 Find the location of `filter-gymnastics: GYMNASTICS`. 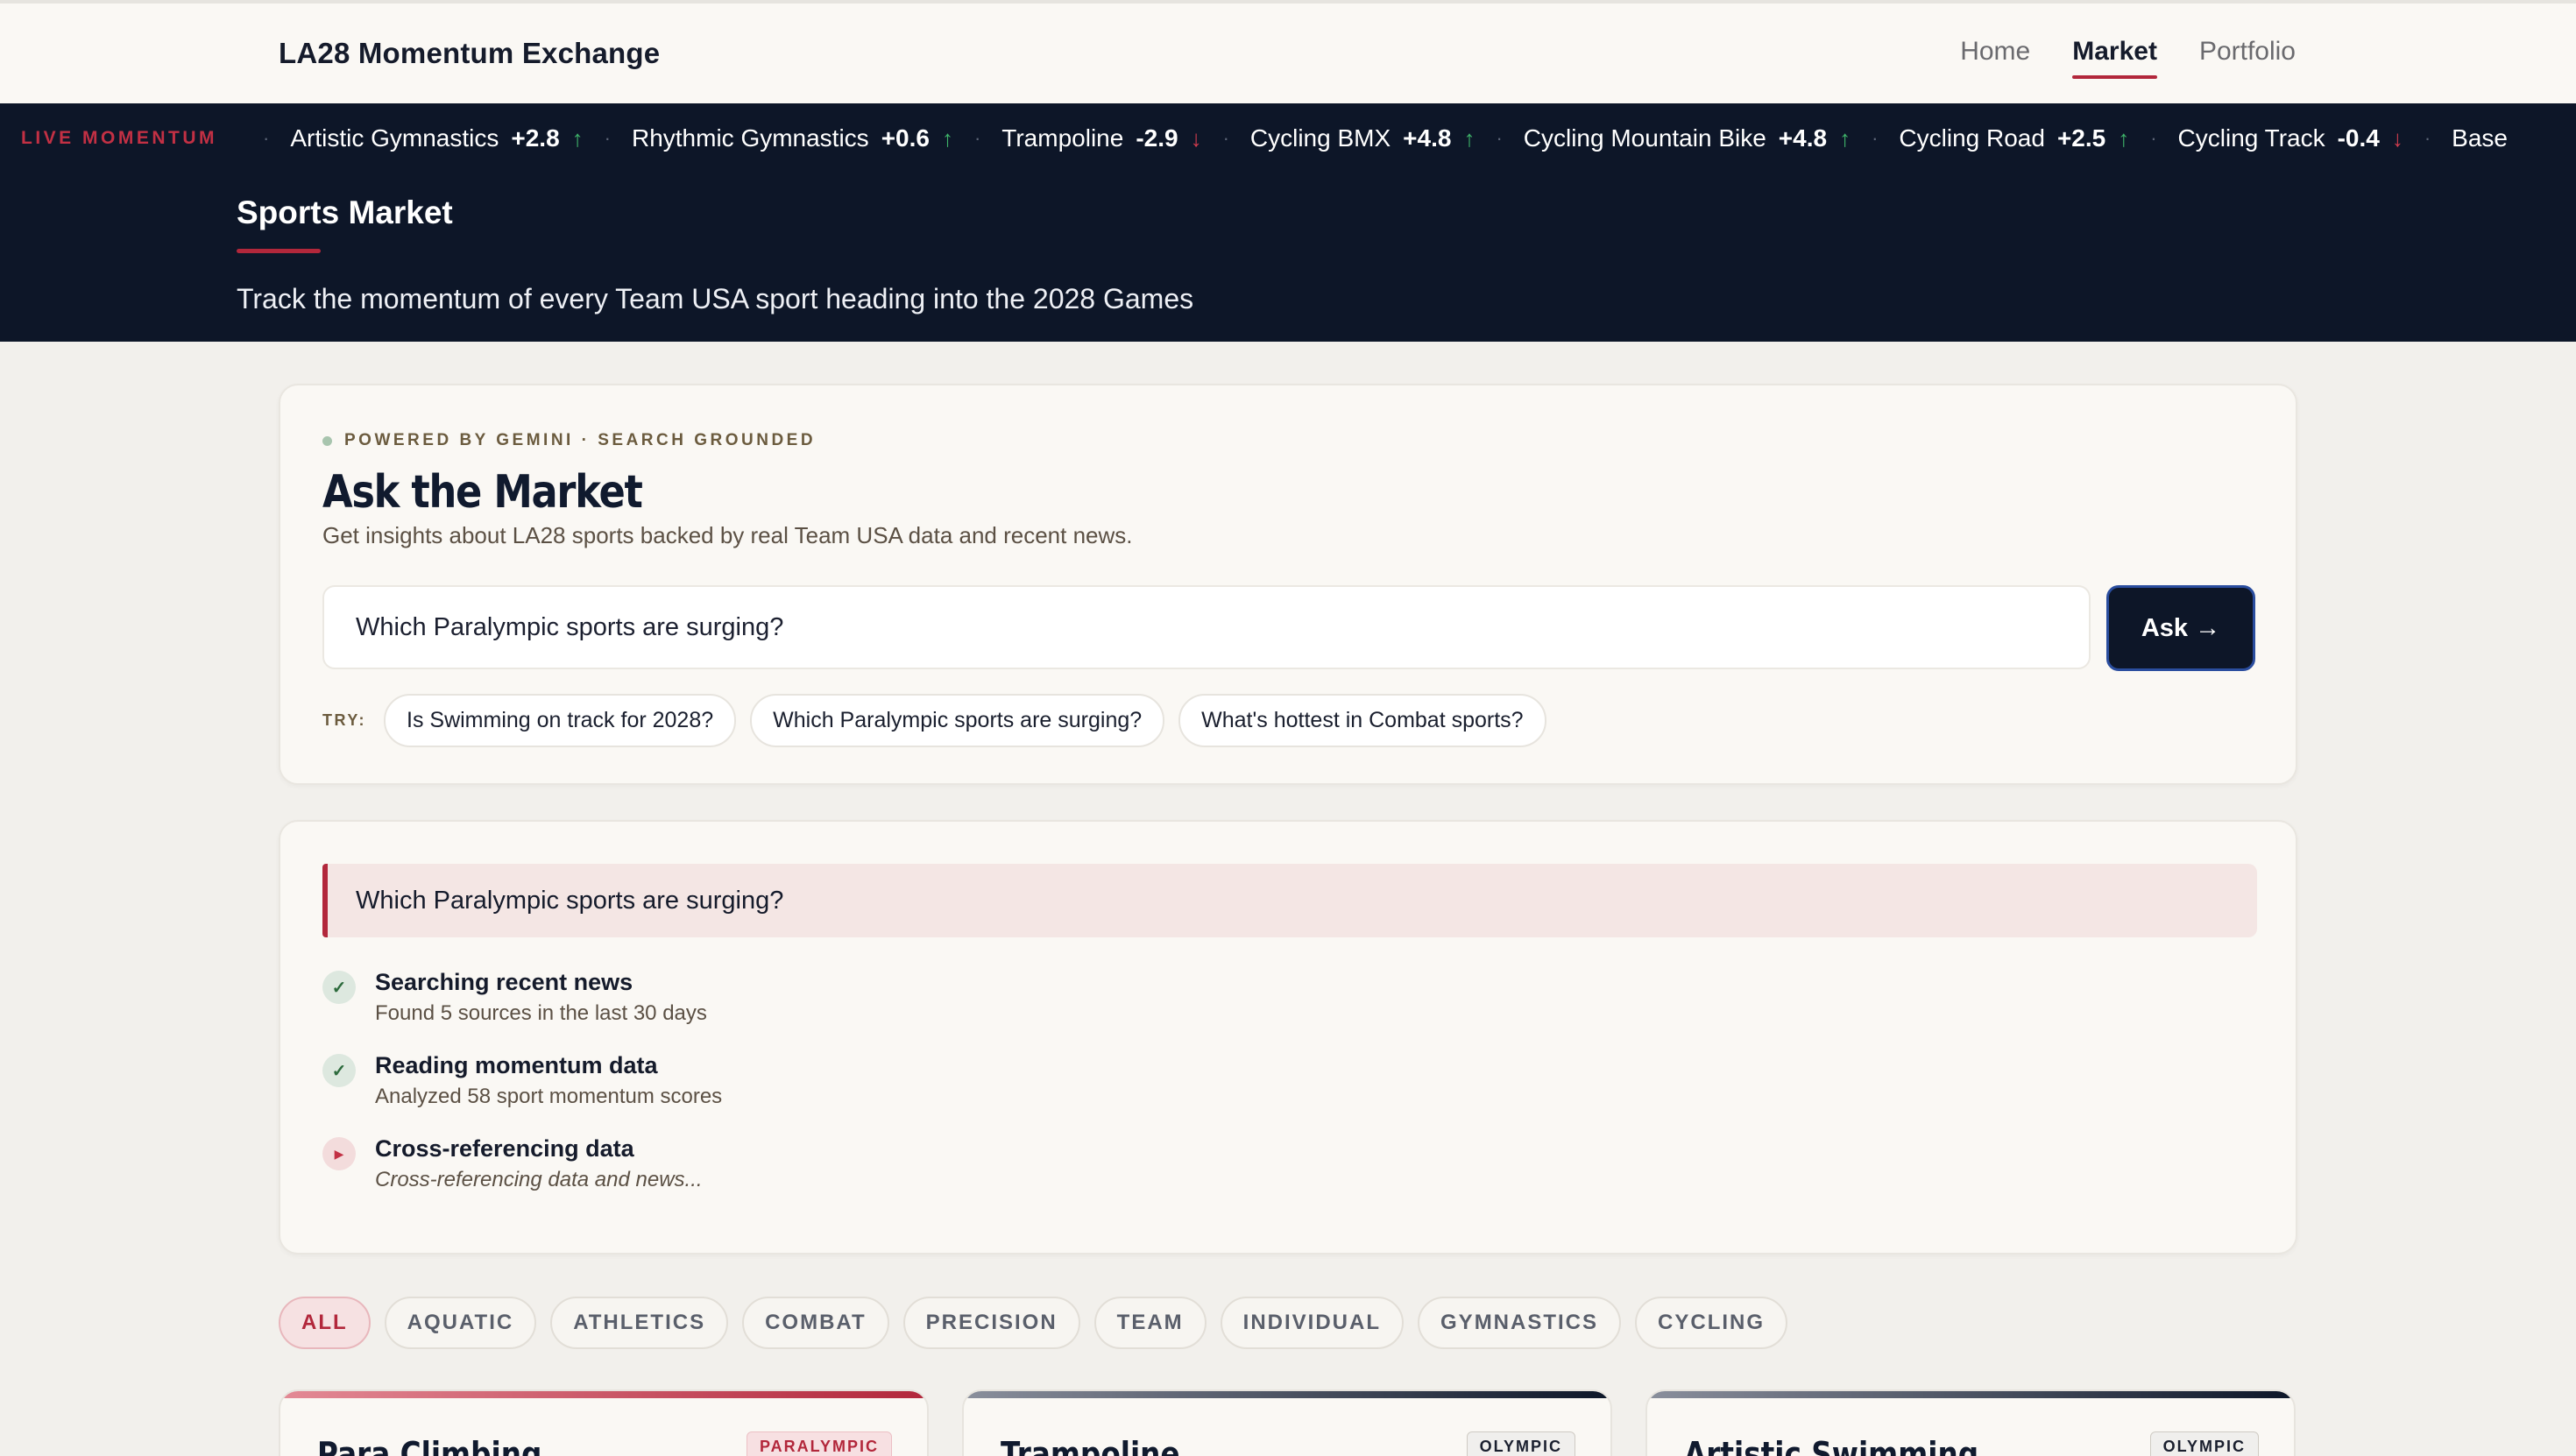

filter-gymnastics: GYMNASTICS is located at coordinates (1520, 1323).